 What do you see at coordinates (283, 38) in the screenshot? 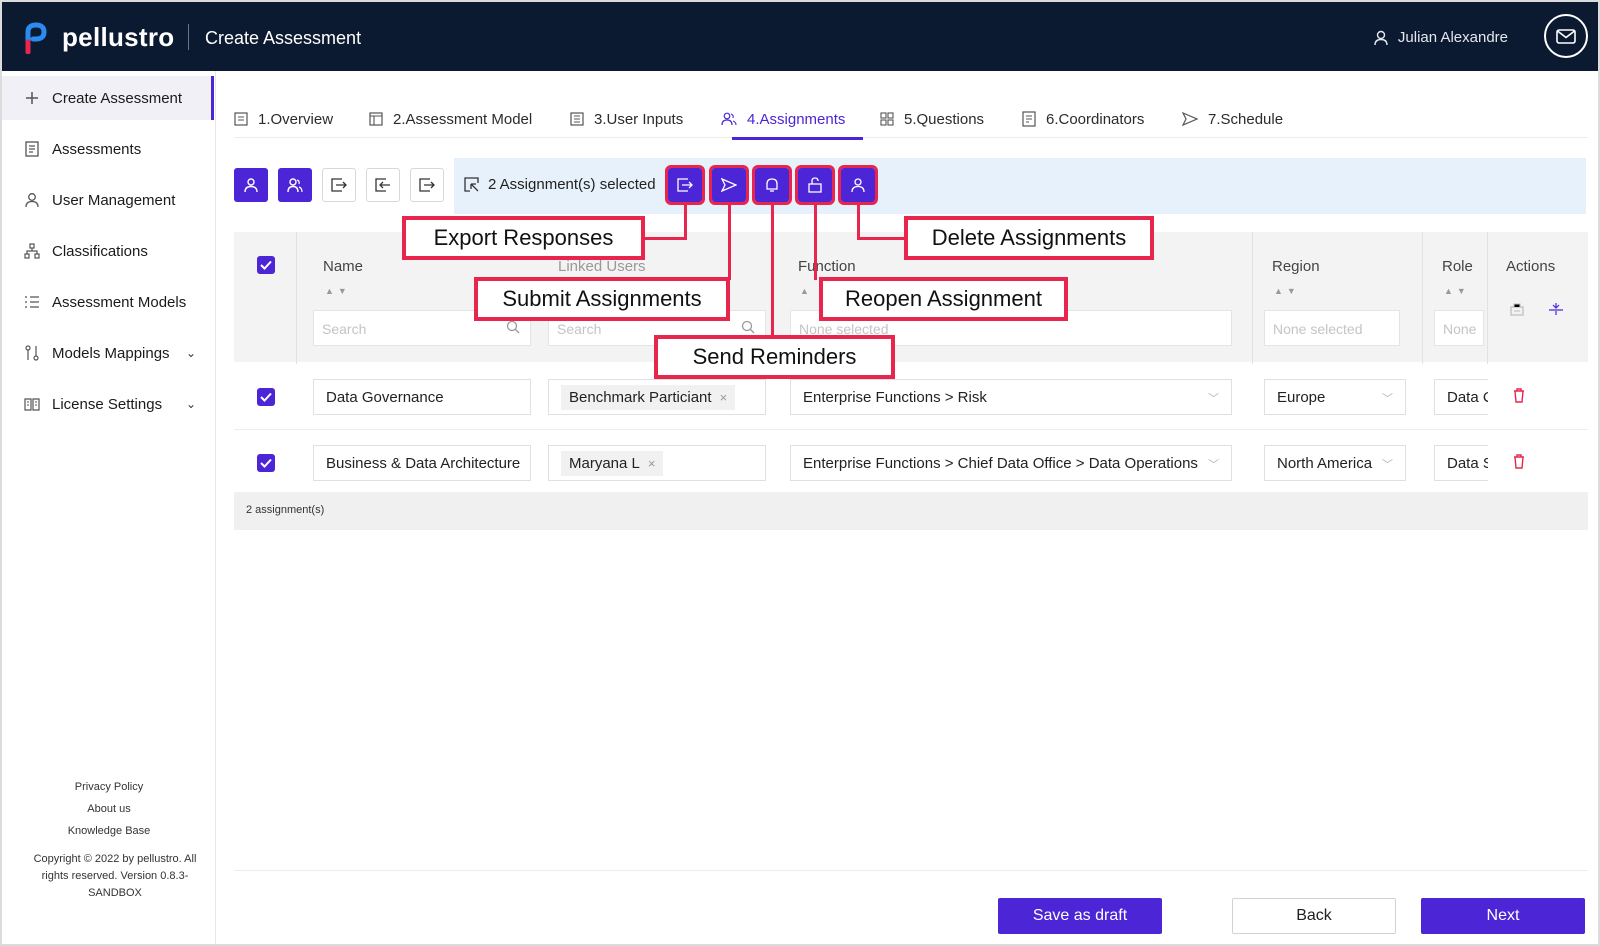
I see `page-title: Create Assessment` at bounding box center [283, 38].